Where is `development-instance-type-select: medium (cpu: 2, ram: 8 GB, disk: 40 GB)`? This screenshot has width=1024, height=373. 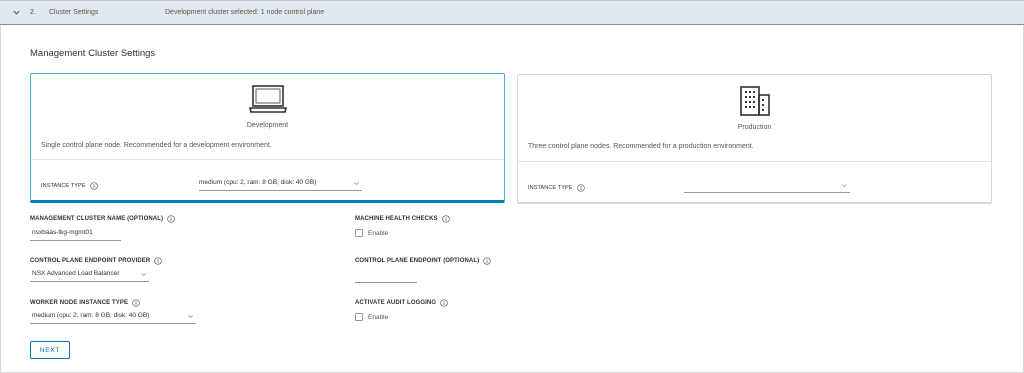 development-instance-type-select: medium (cpu: 2, ram: 8 GB, disk: 40 GB) is located at coordinates (280, 185).